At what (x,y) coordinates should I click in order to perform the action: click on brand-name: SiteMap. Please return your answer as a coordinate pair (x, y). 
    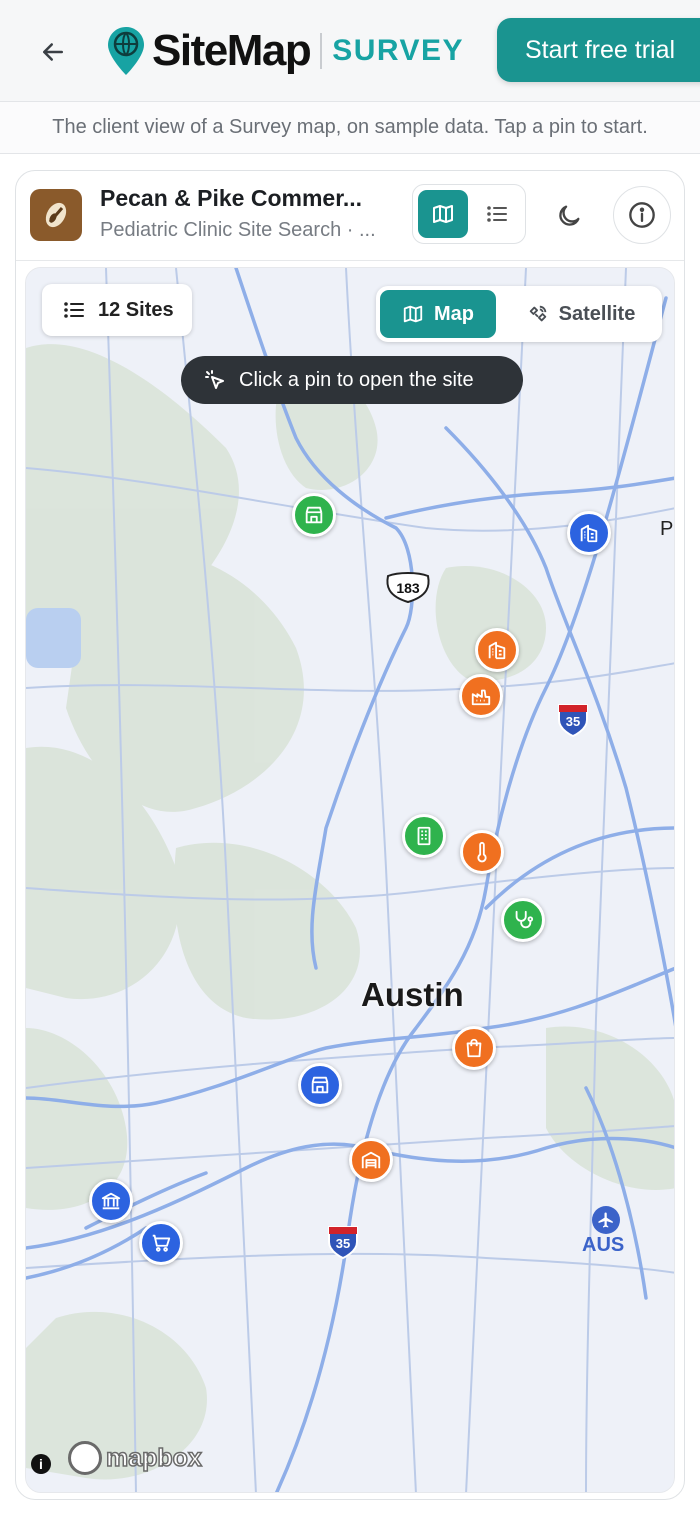
    Looking at the image, I should click on (232, 50).